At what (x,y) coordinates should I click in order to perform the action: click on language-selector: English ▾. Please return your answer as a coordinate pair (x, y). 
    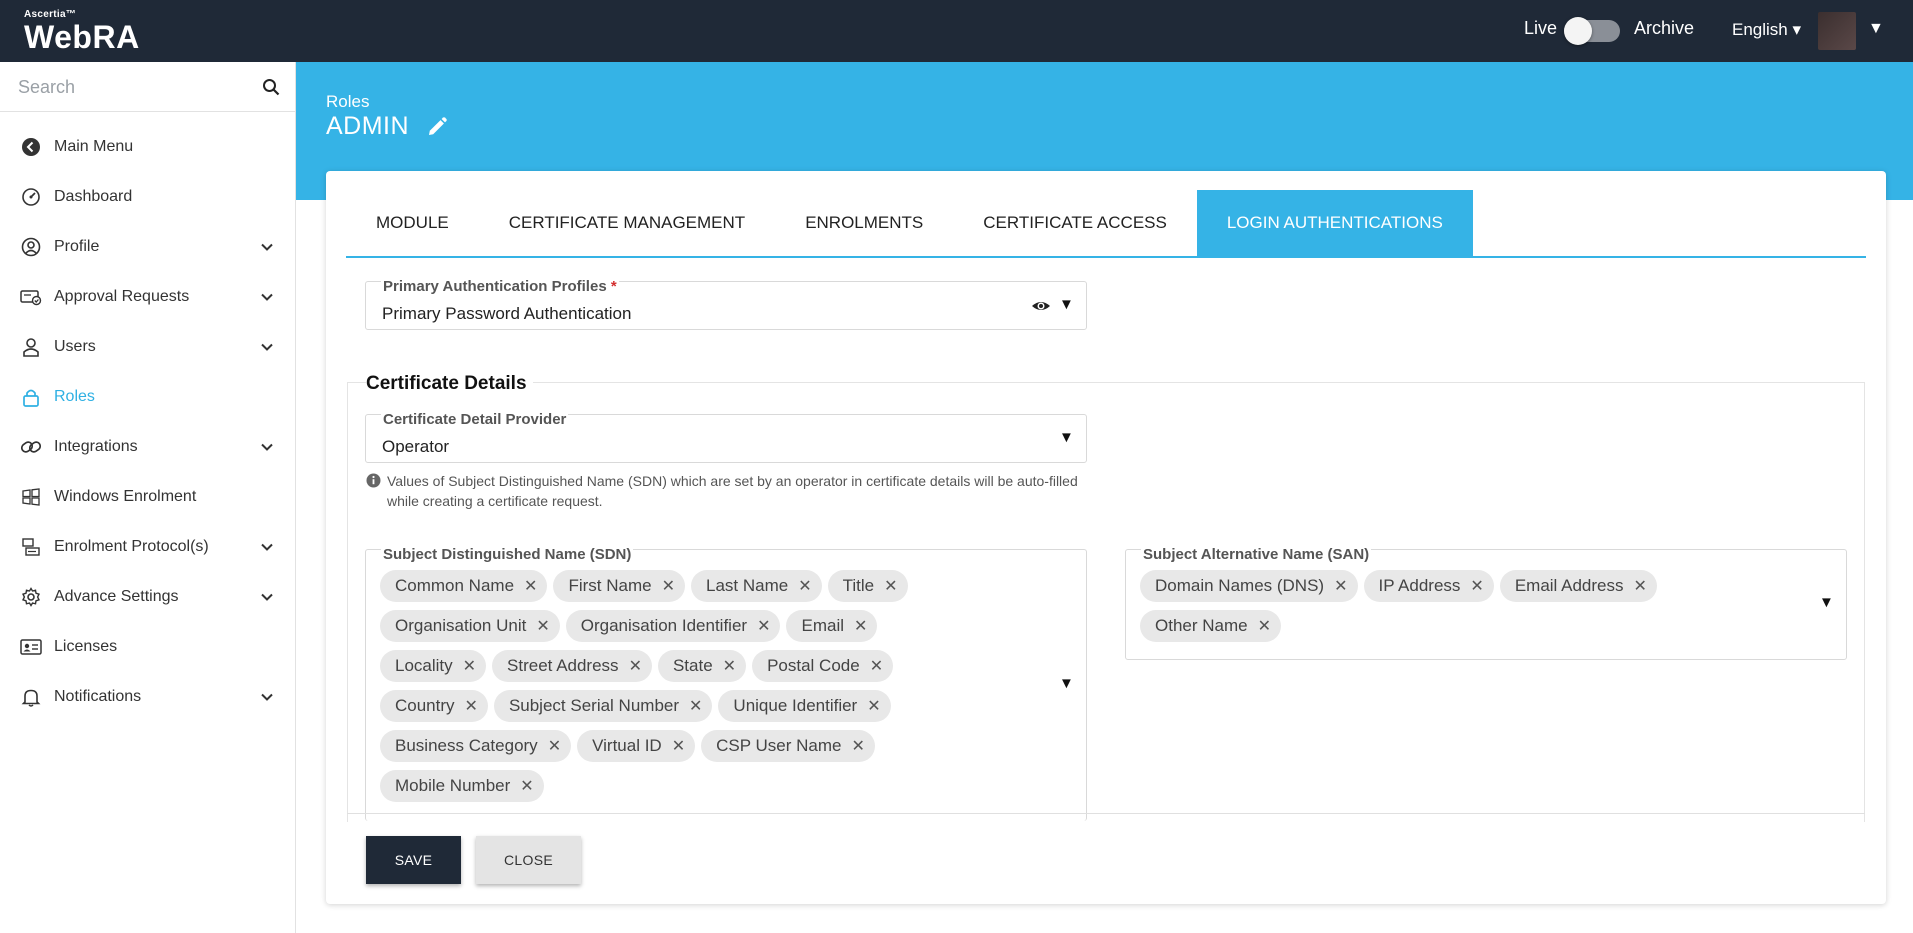
    Looking at the image, I should click on (1766, 30).